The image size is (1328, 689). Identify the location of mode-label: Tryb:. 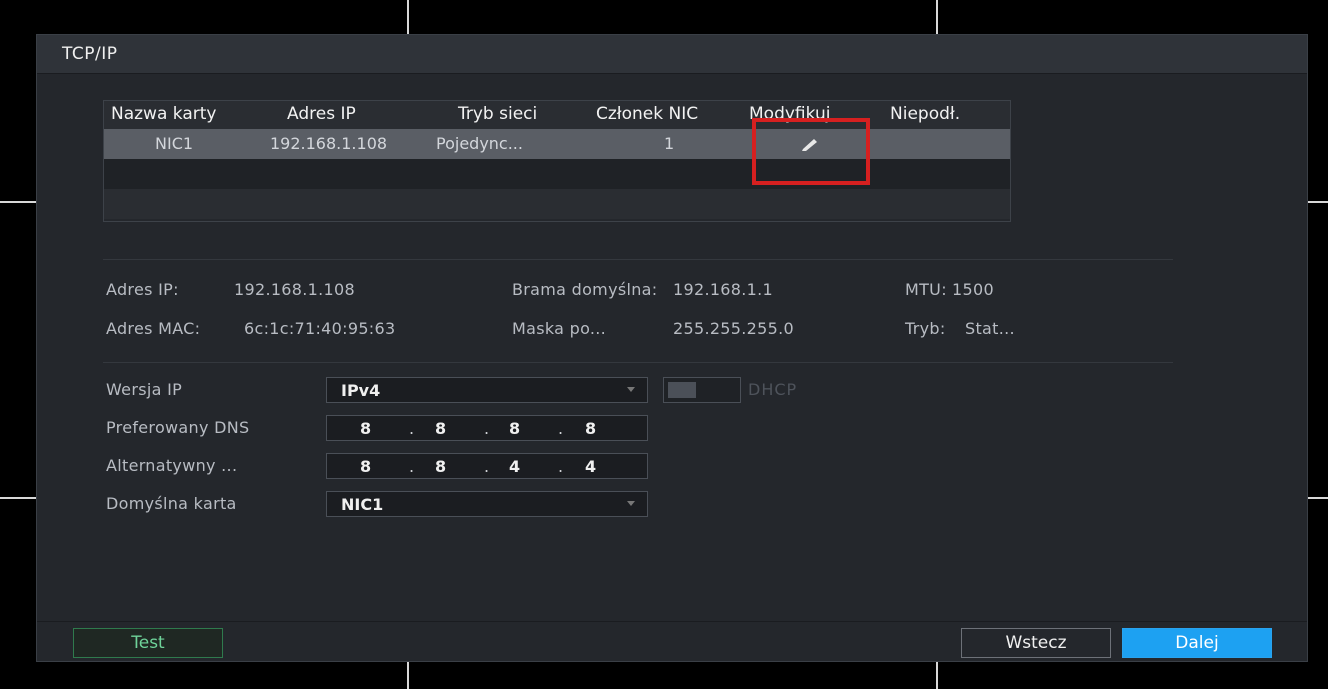
(925, 328).